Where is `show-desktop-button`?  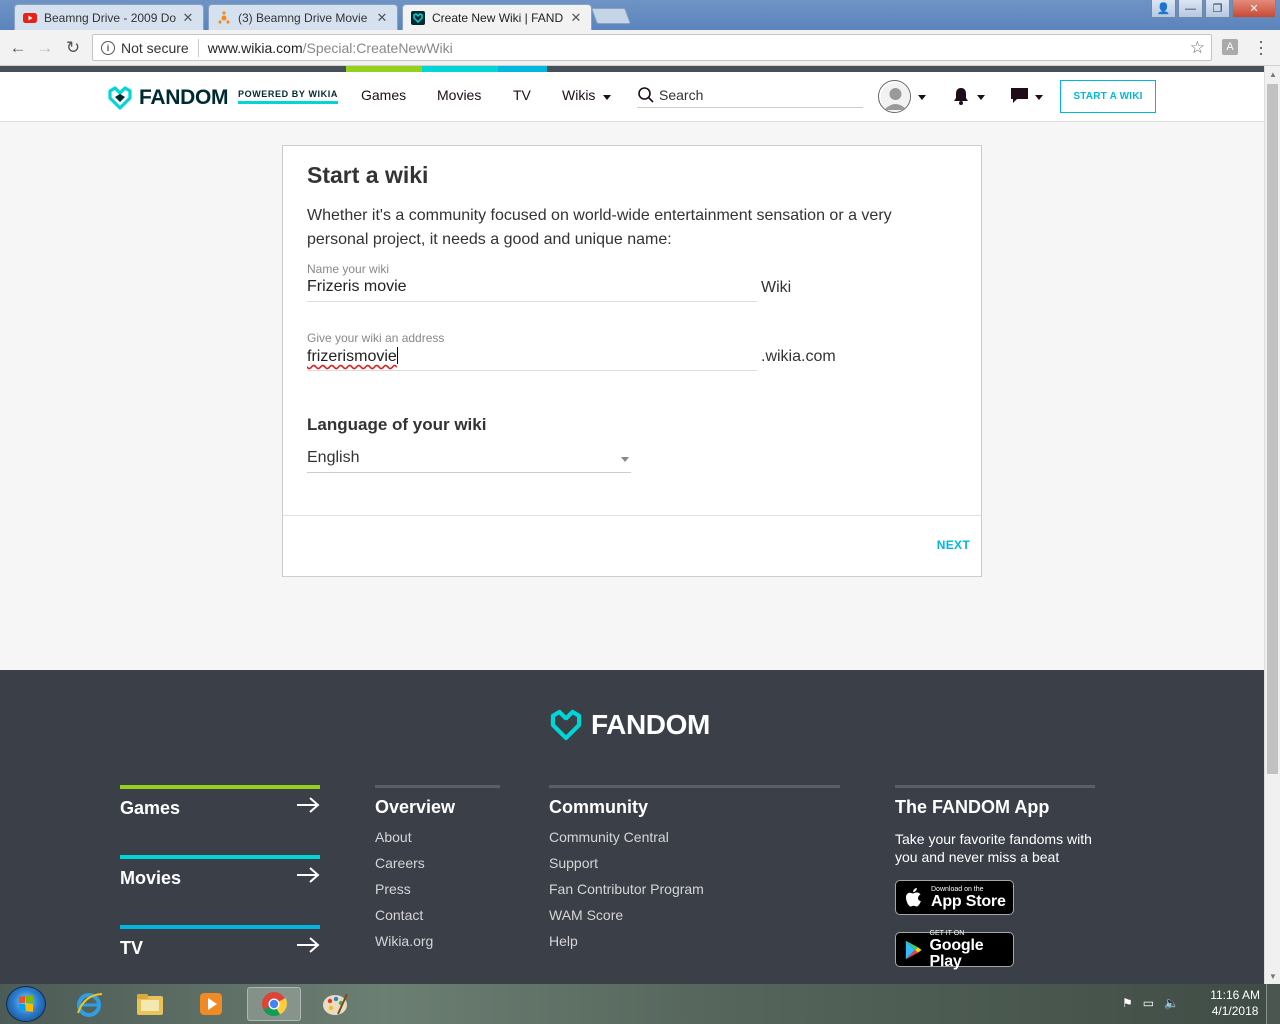
show-desktop-button is located at coordinates (1273, 1004).